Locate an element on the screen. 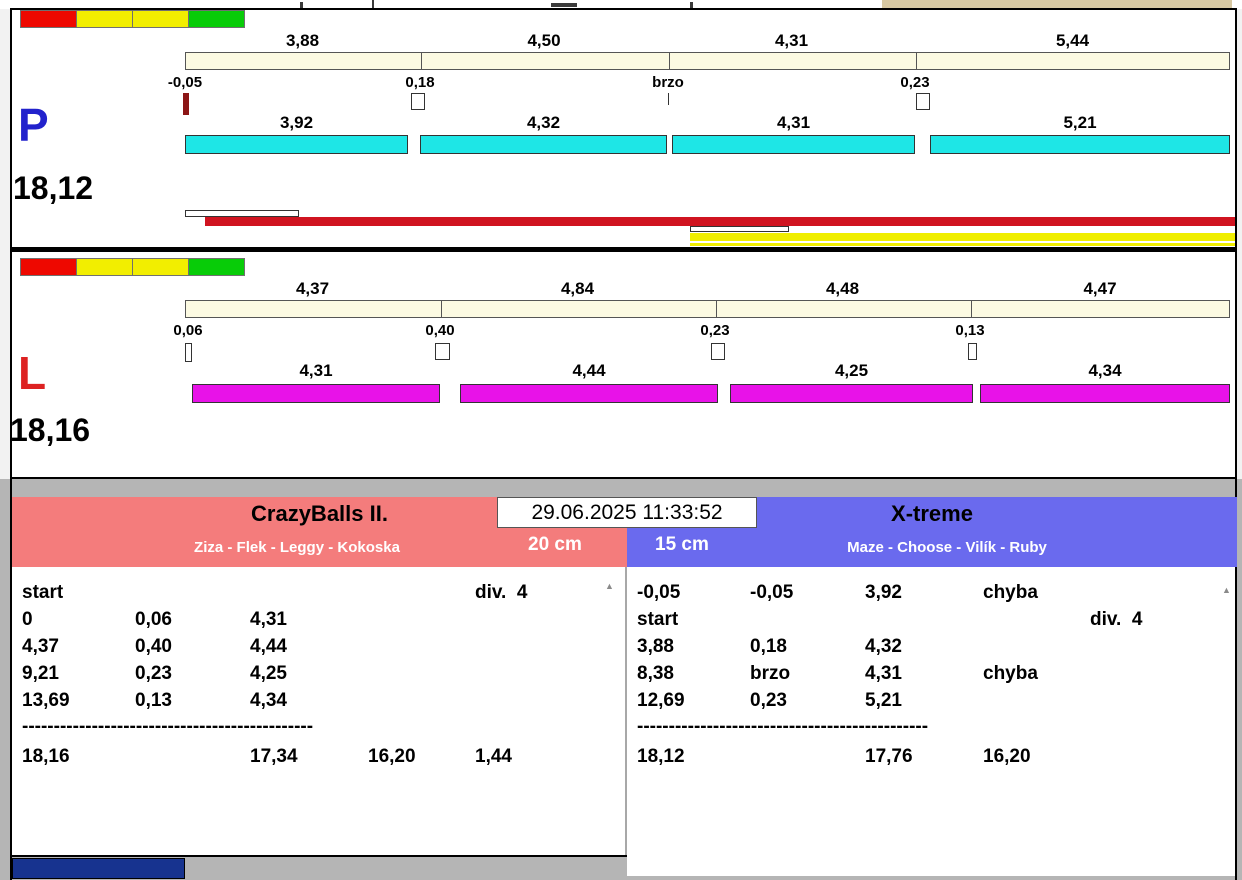  next-dog-bar is located at coordinates (962, 237).